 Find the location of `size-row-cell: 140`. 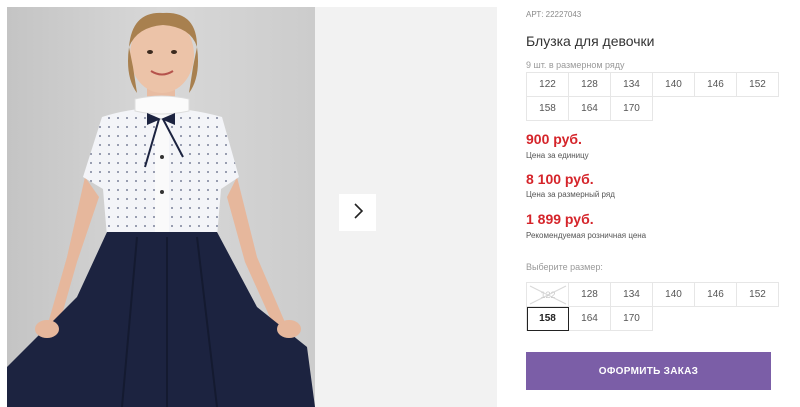

size-row-cell: 140 is located at coordinates (674, 85).